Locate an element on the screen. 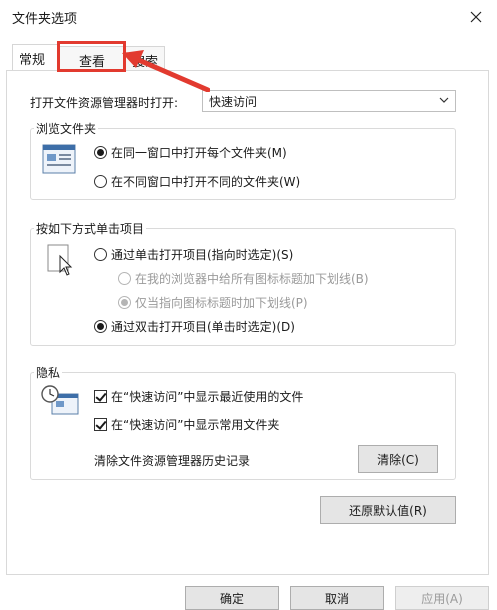 The image size is (497, 610). recent-files-check: 在“快速访问”中显示最近使用的文件 is located at coordinates (198, 396).